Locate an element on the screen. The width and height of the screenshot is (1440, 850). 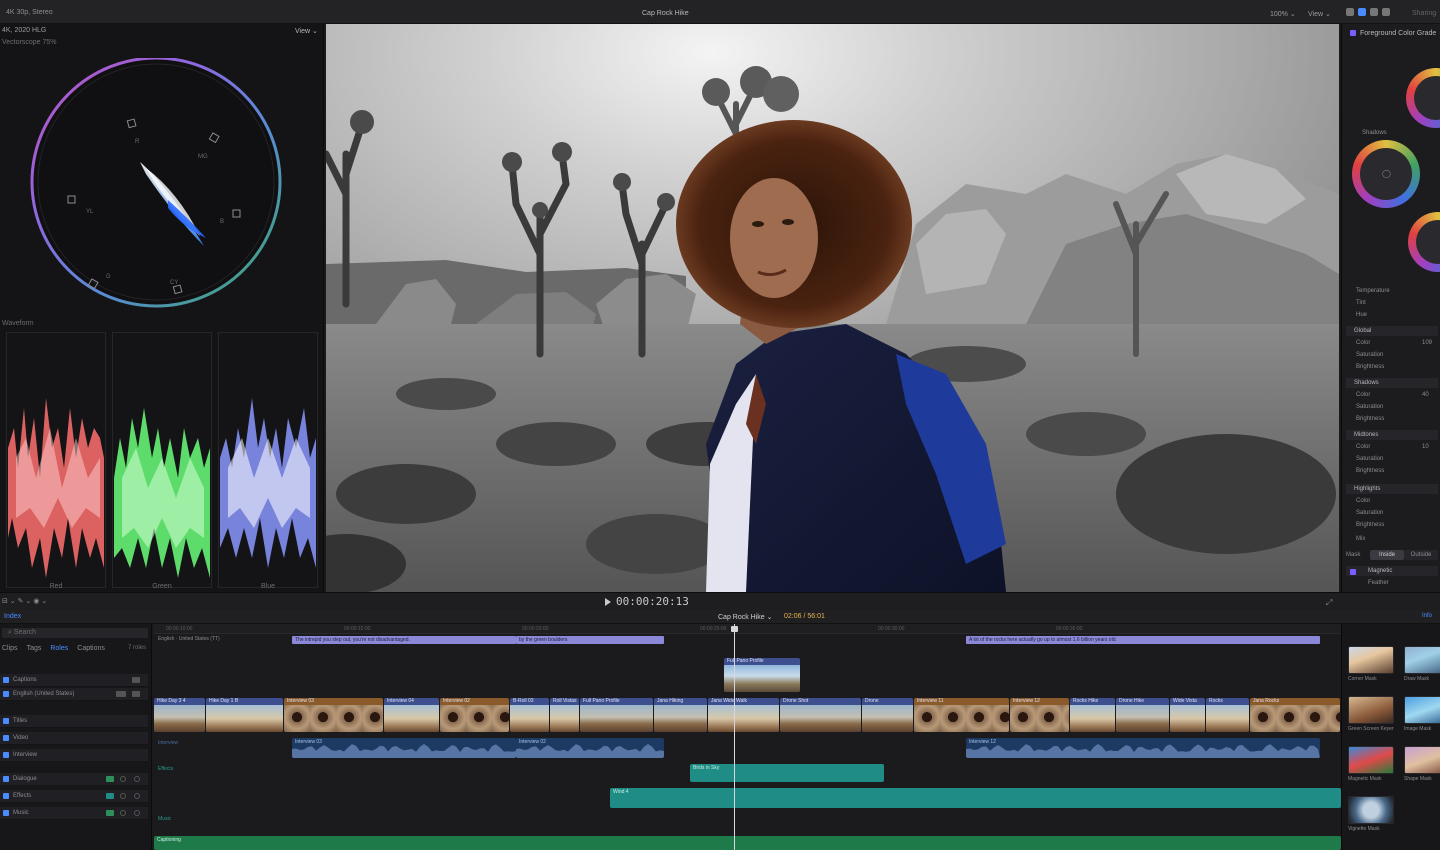
role-row-captions: Captions is located at coordinates (74, 680).